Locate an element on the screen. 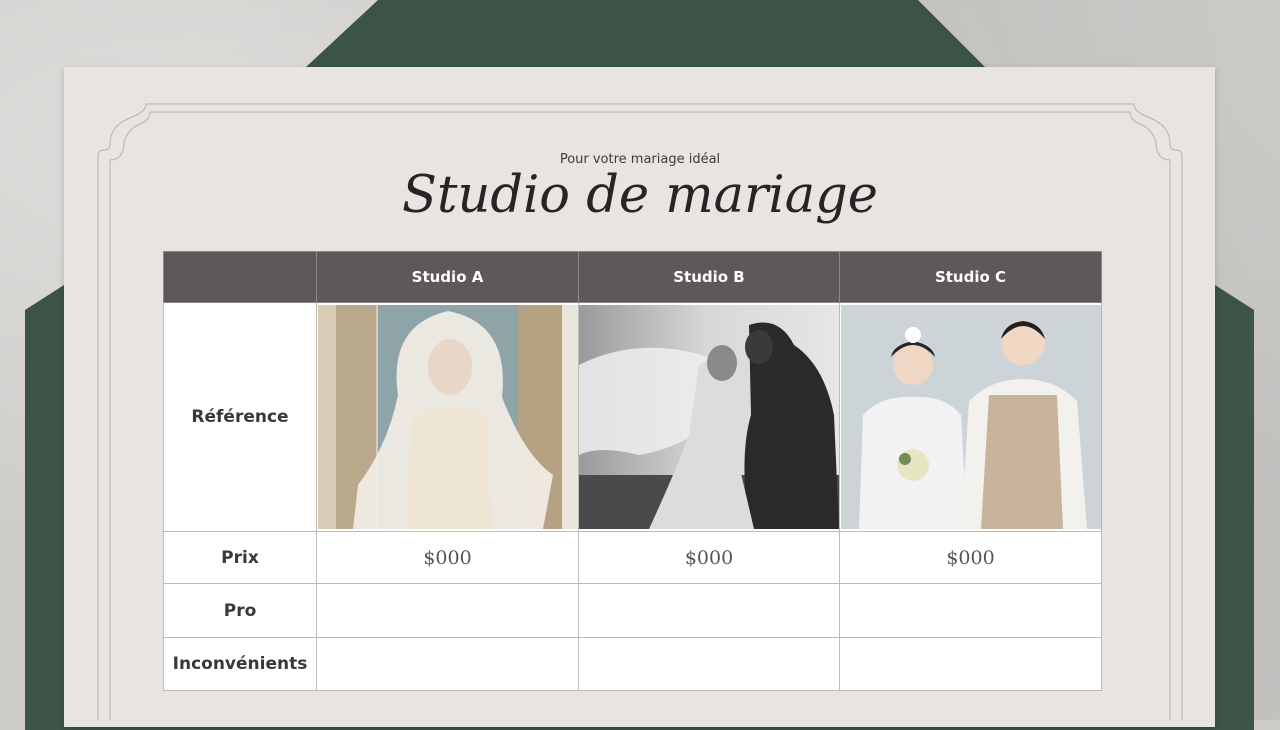 This screenshot has height=730, width=1280. price-studio-a: $000 is located at coordinates (447, 557).